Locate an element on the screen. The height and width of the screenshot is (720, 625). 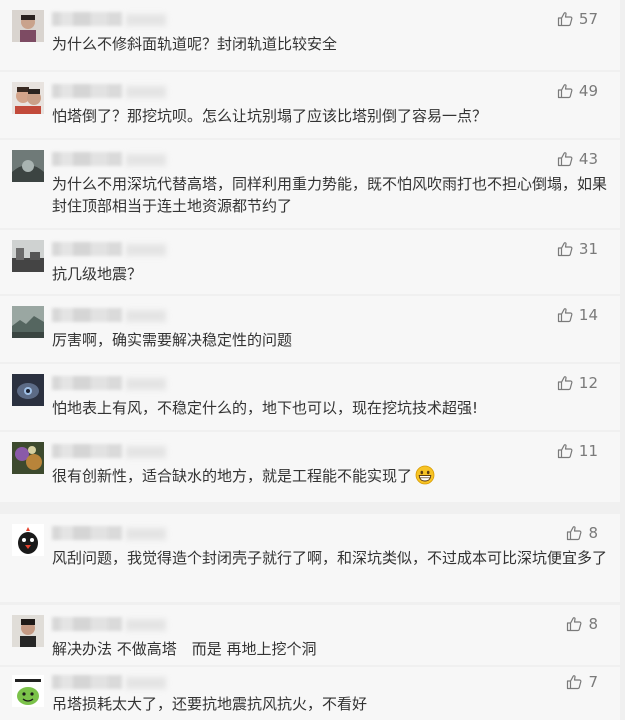
comment-item: 31 抗几级地震？ is located at coordinates (310, 262).